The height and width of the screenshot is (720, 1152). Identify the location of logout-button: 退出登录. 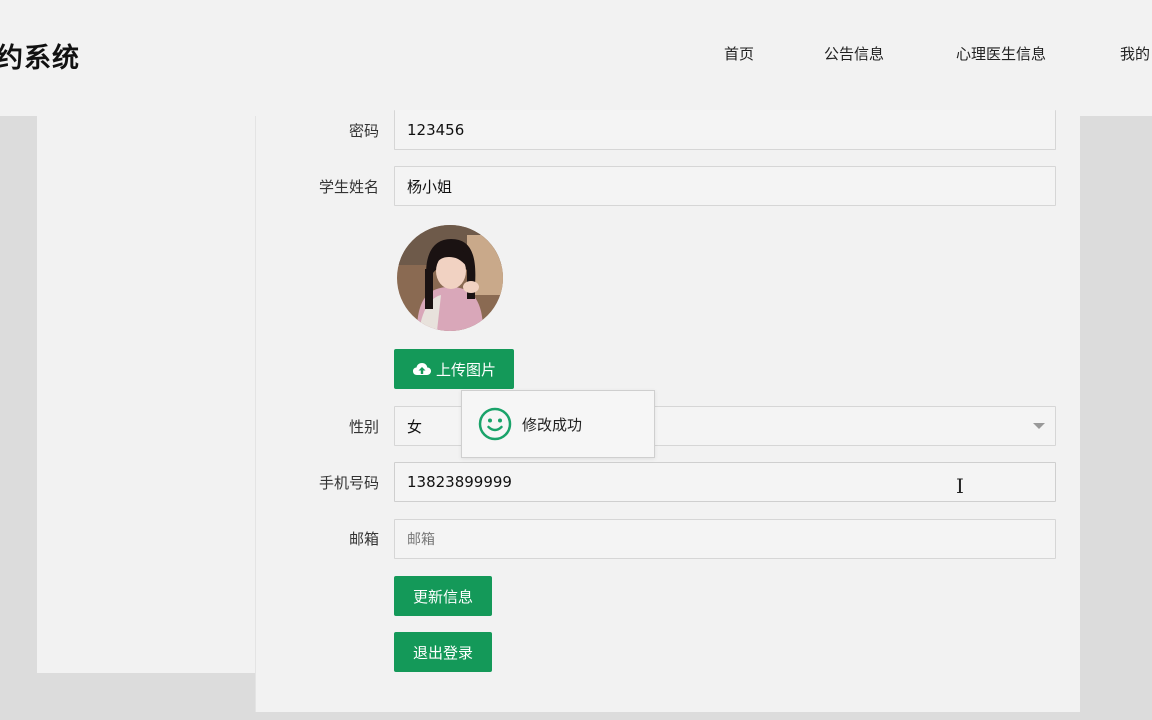
(443, 652).